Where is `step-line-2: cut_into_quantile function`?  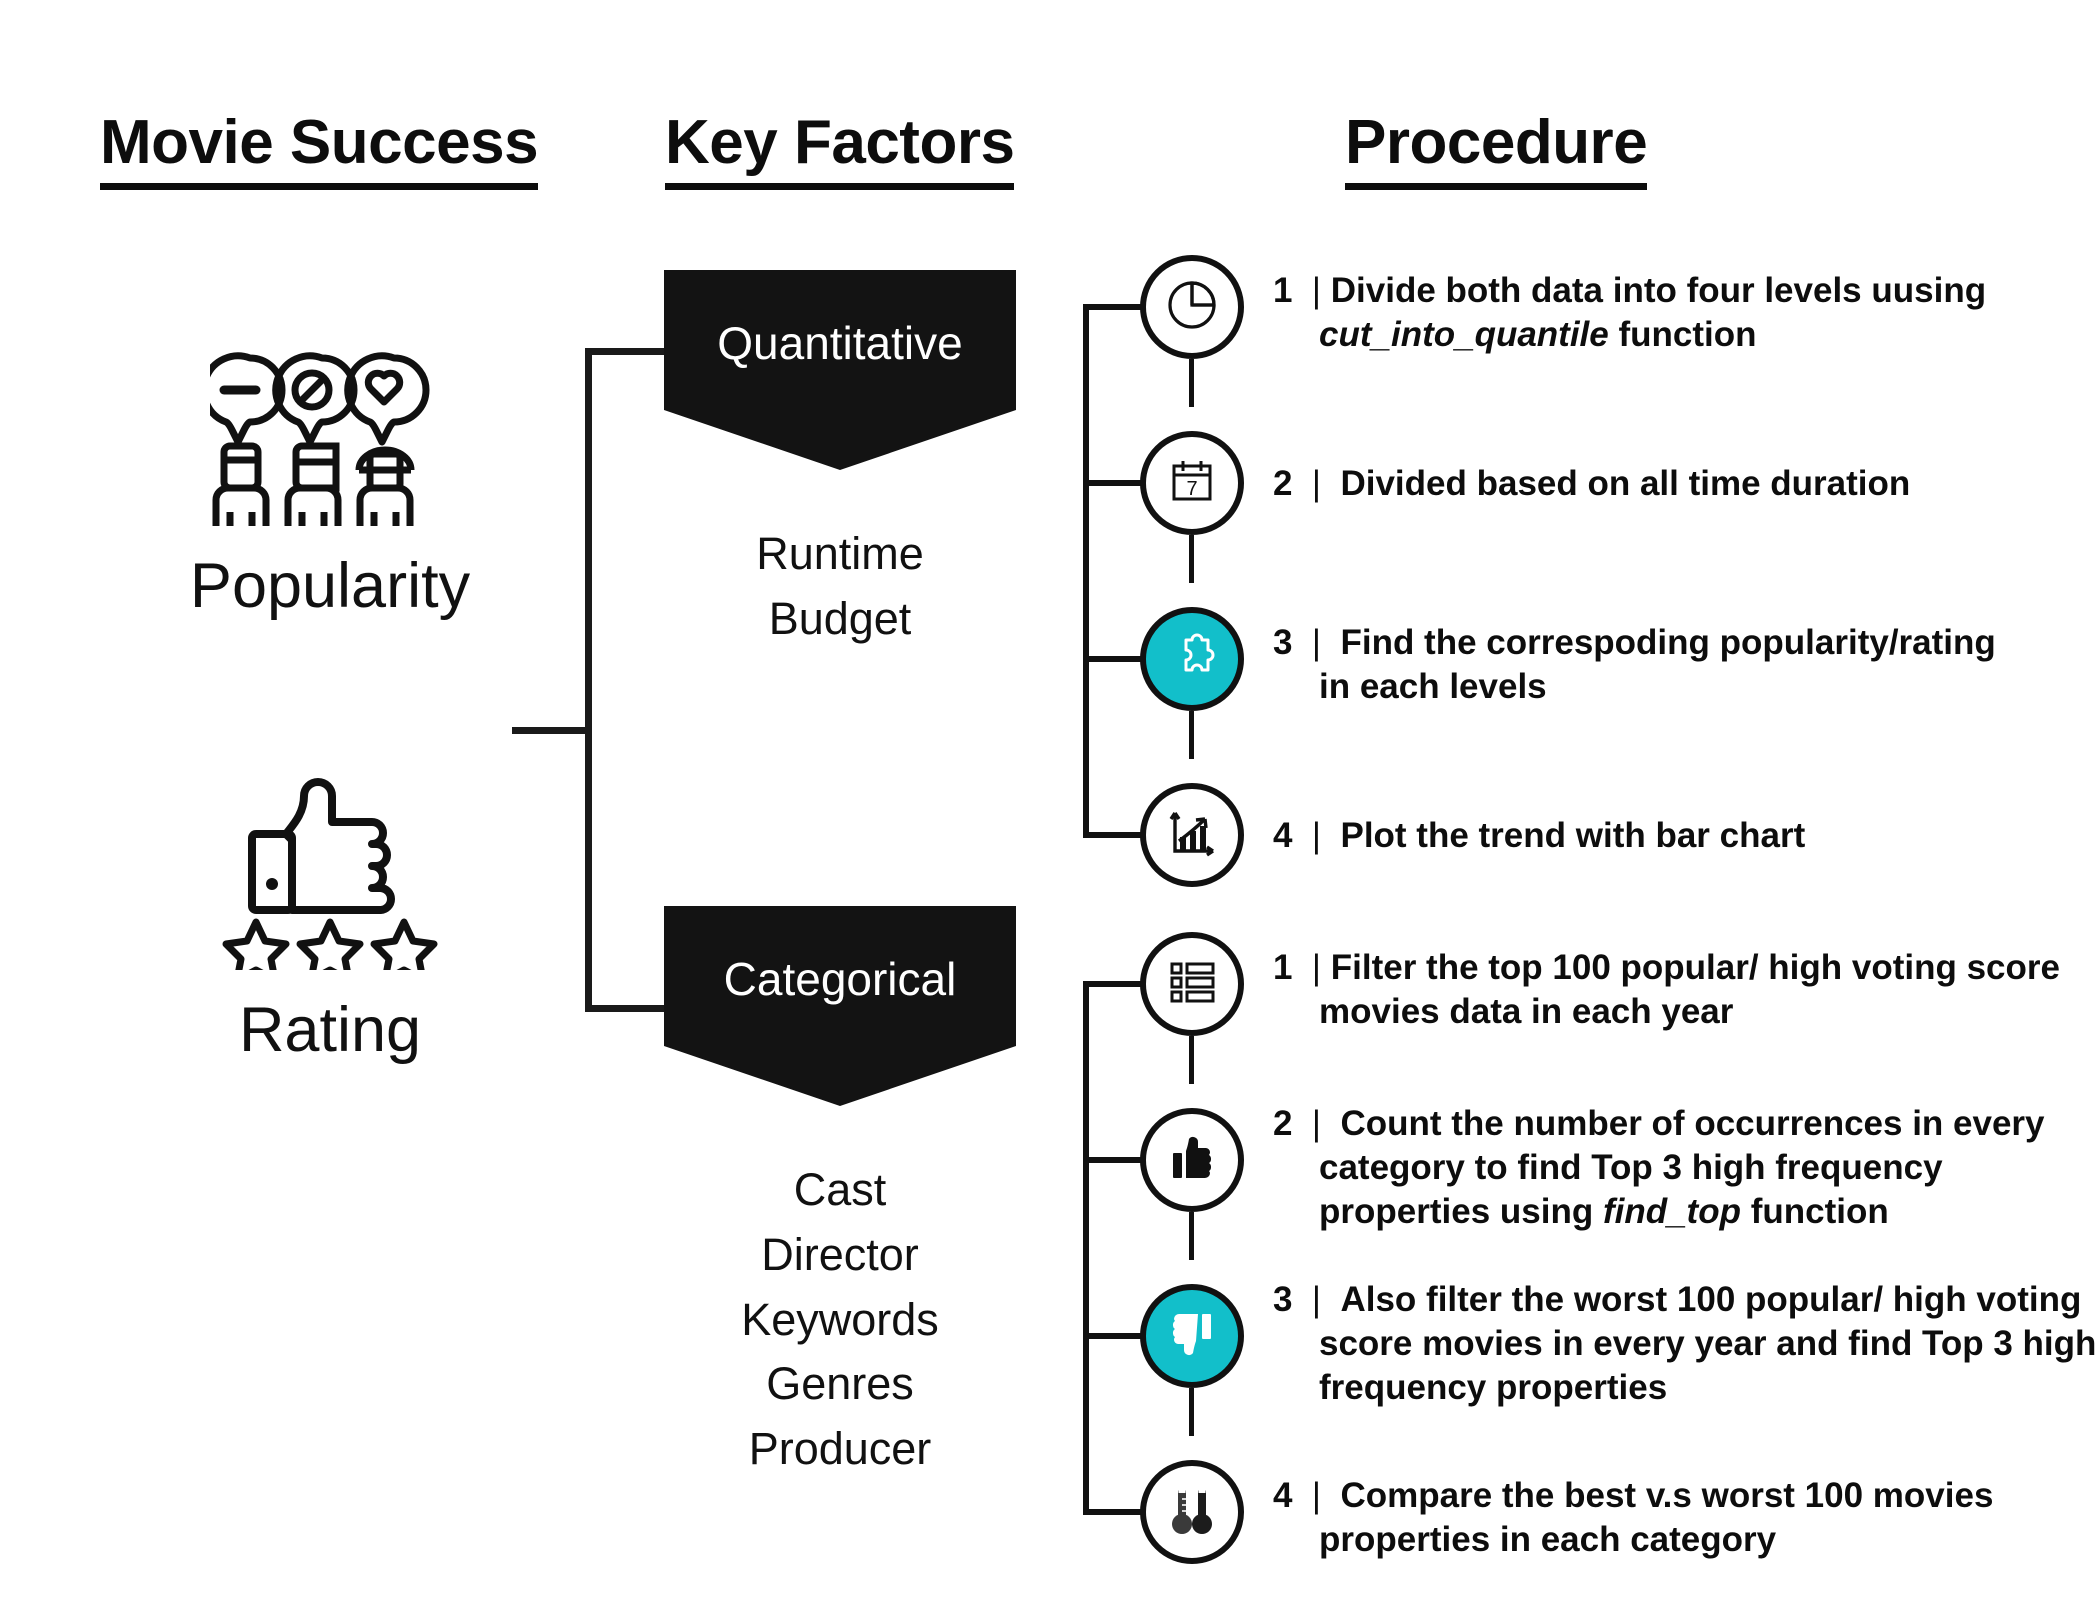
step-line-2: cut_into_quantile function is located at coordinates (1629, 335).